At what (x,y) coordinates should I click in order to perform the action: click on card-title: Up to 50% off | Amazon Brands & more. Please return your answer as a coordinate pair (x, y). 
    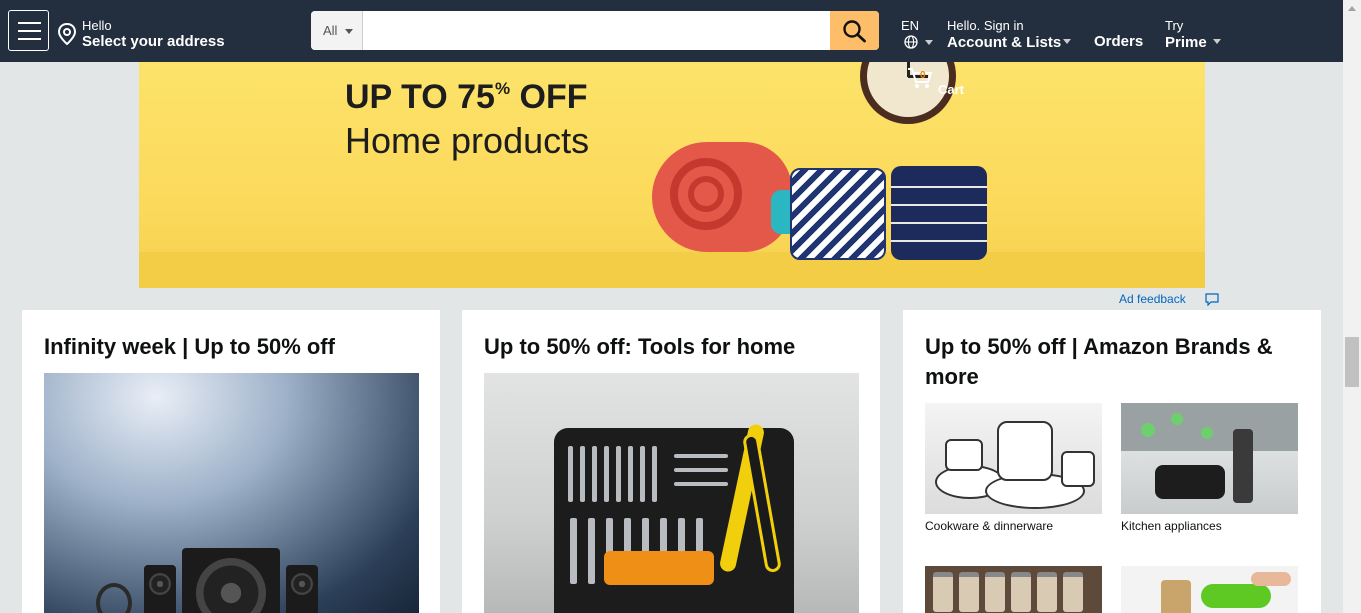
    Looking at the image, I should click on (1099, 361).